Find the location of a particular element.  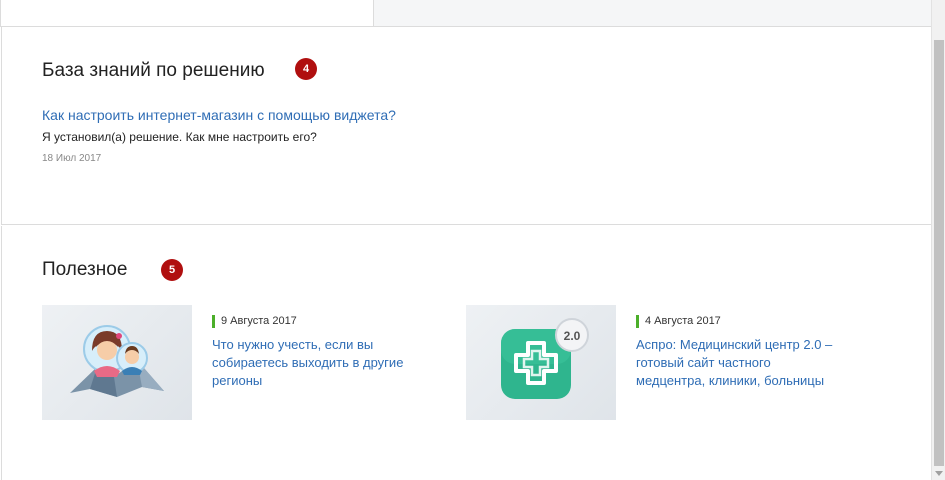

header-cell-right is located at coordinates (652, 13).